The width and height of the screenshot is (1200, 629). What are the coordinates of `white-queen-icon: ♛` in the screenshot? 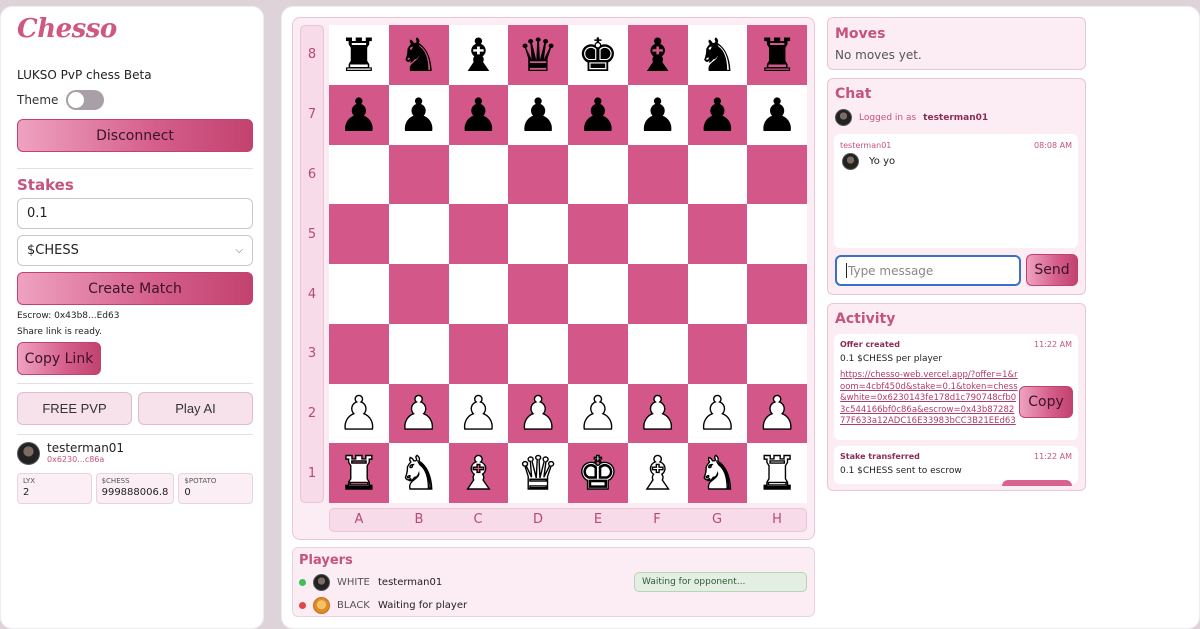 It's located at (538, 472).